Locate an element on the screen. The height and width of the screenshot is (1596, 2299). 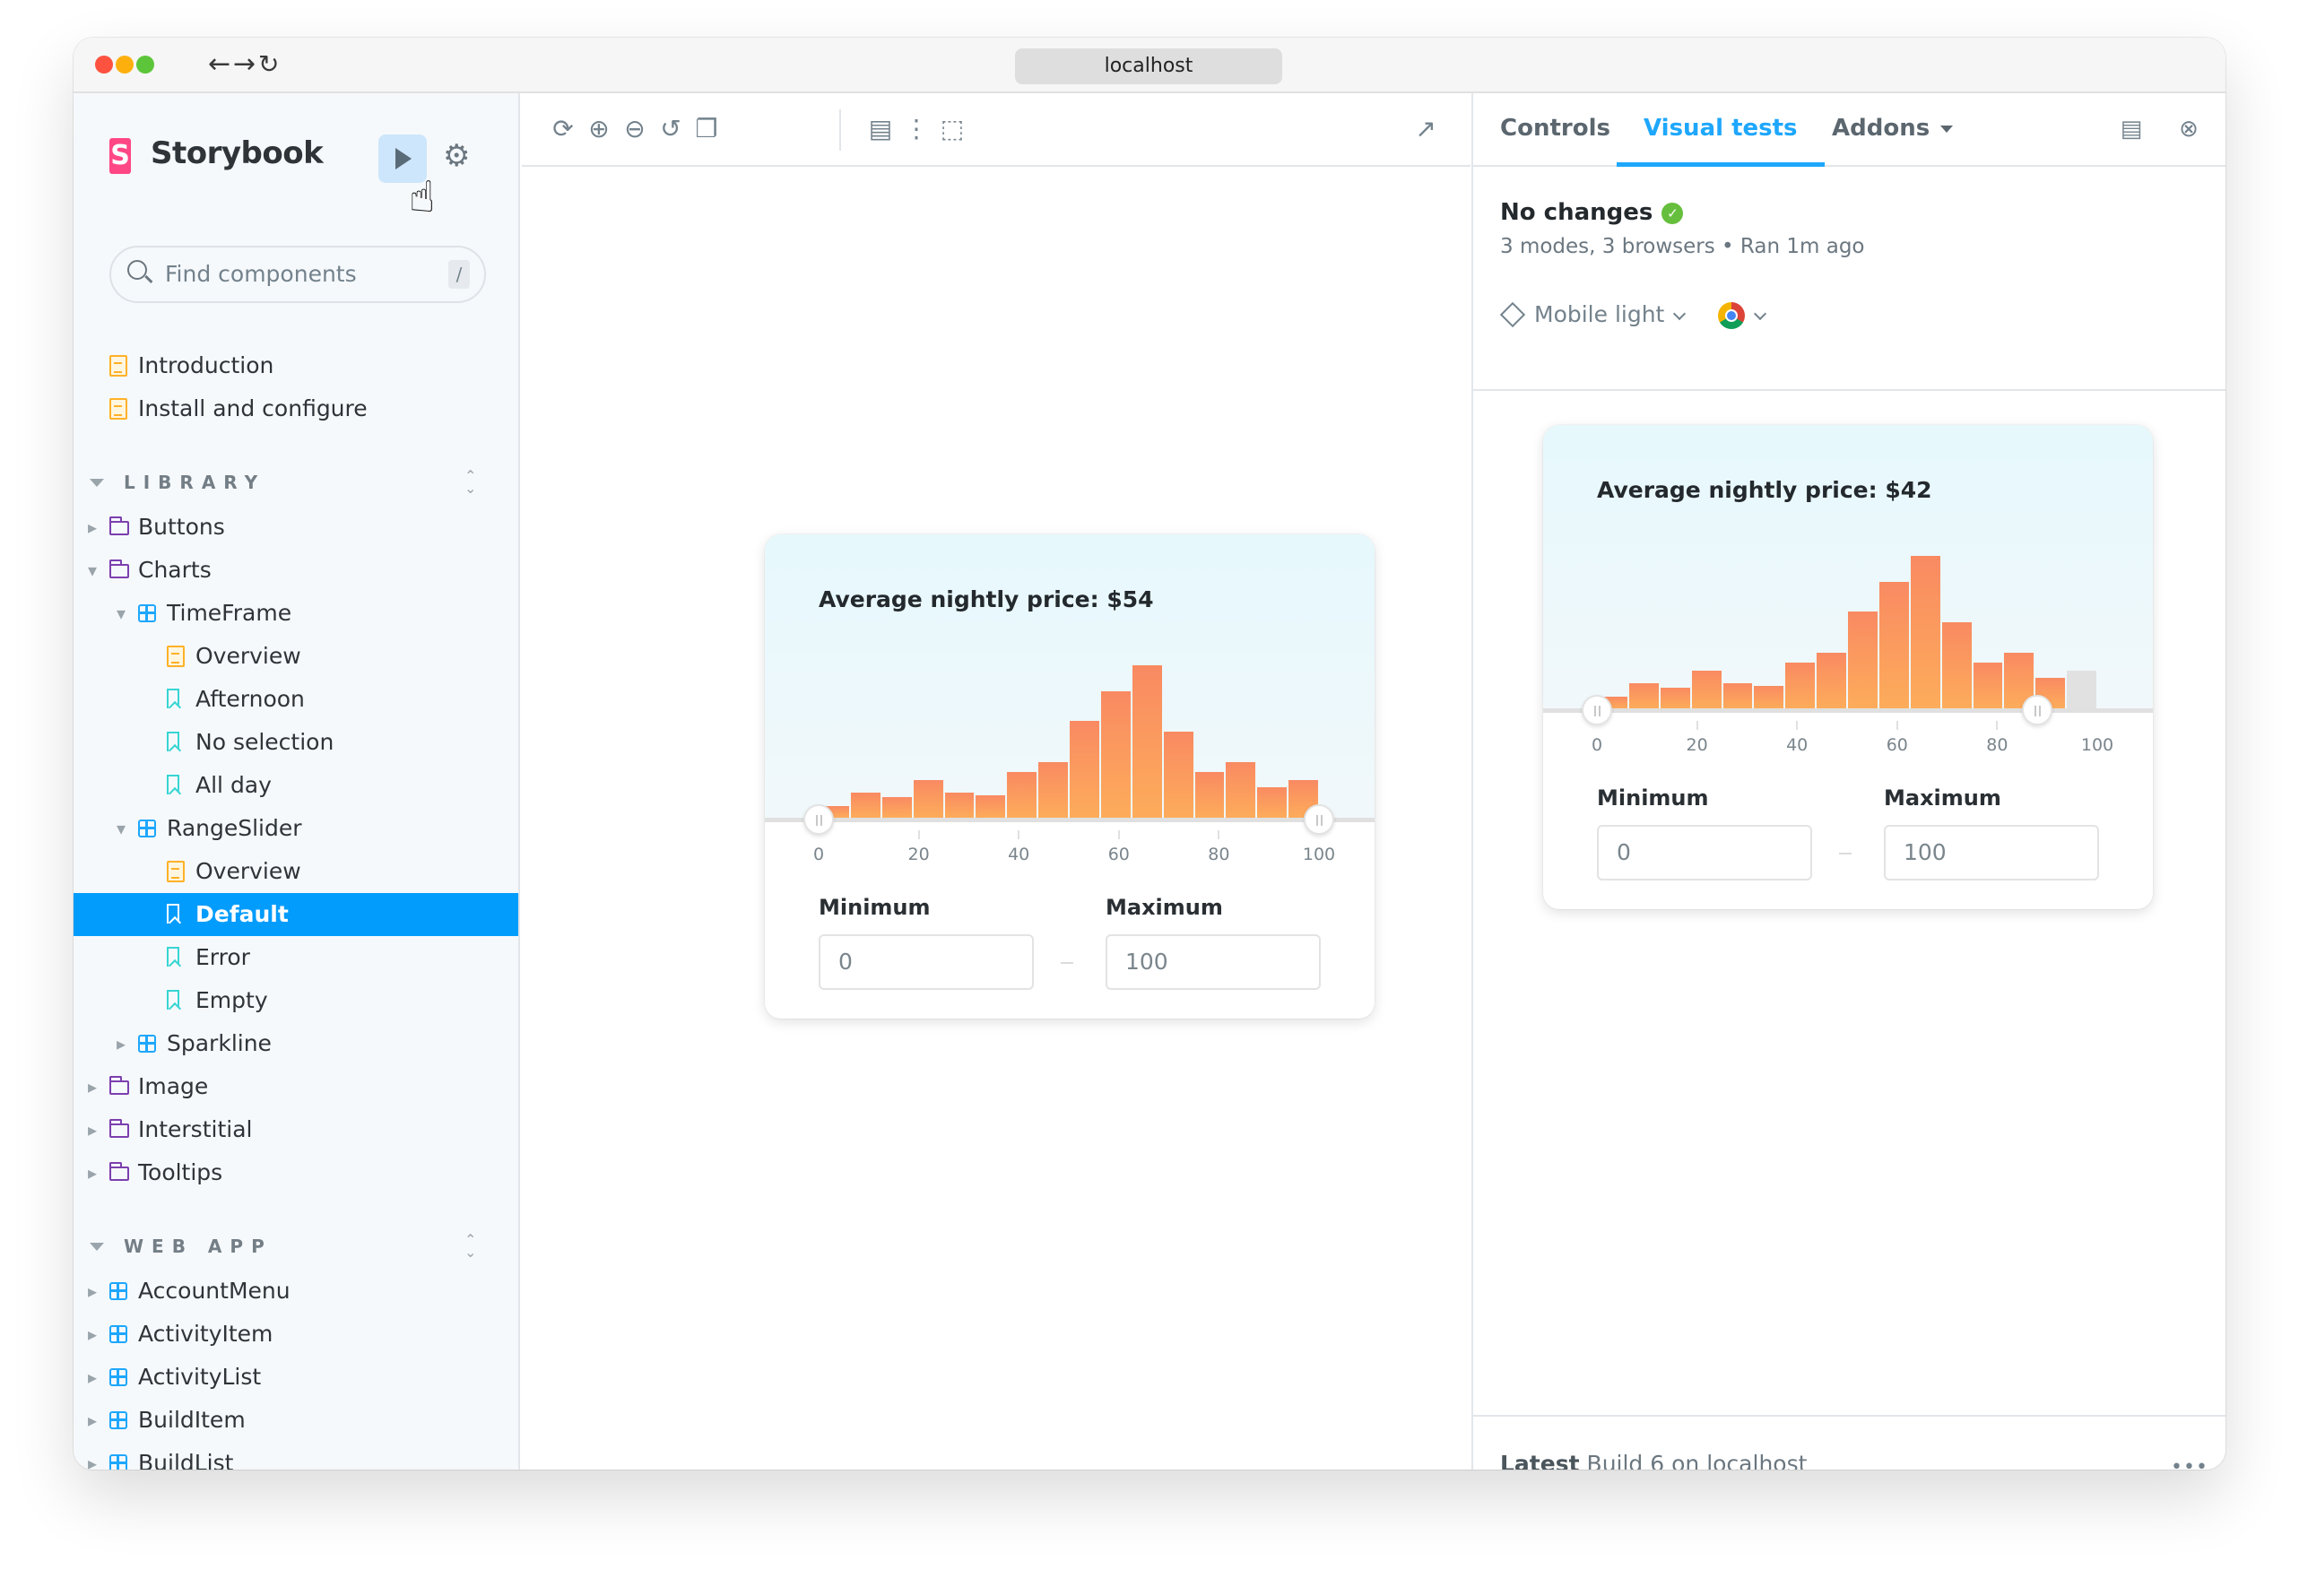
sidebar-item-activitylist: ▸ ActivityList is located at coordinates (296, 1377).